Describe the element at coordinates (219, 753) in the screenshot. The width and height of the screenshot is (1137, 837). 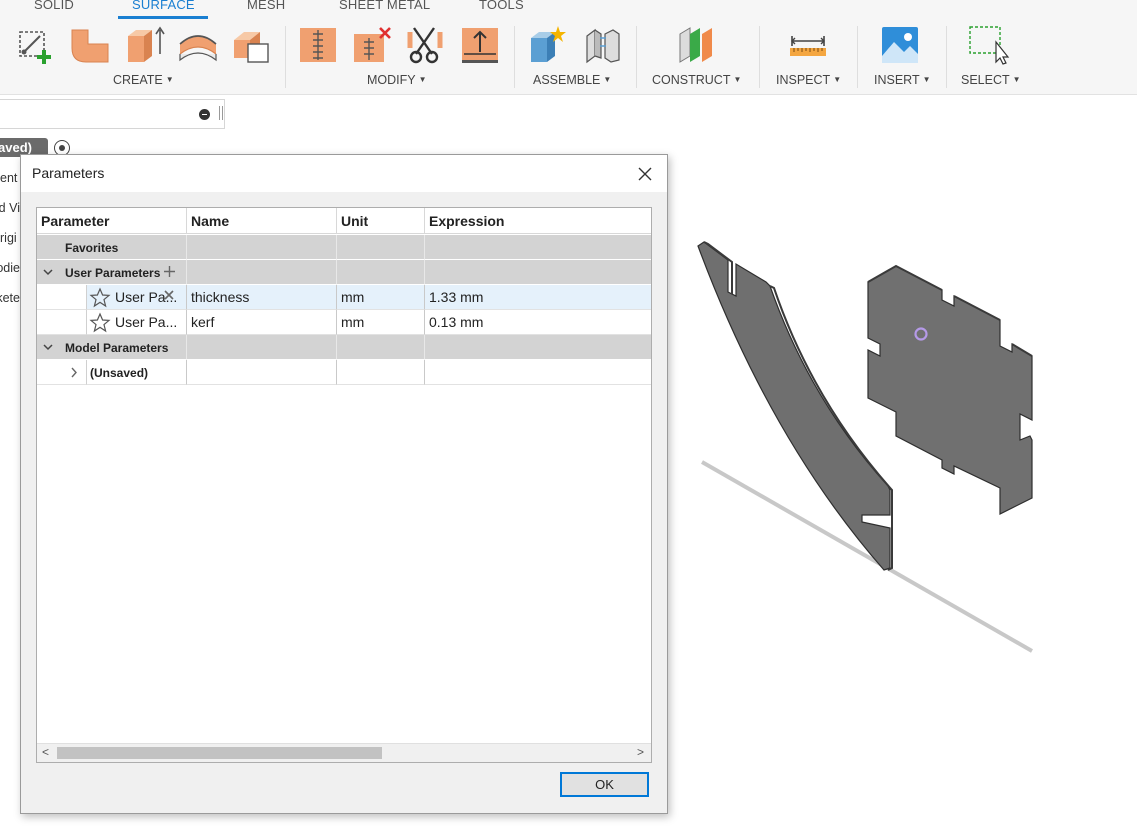
I see `scrollbar-thumb` at that location.